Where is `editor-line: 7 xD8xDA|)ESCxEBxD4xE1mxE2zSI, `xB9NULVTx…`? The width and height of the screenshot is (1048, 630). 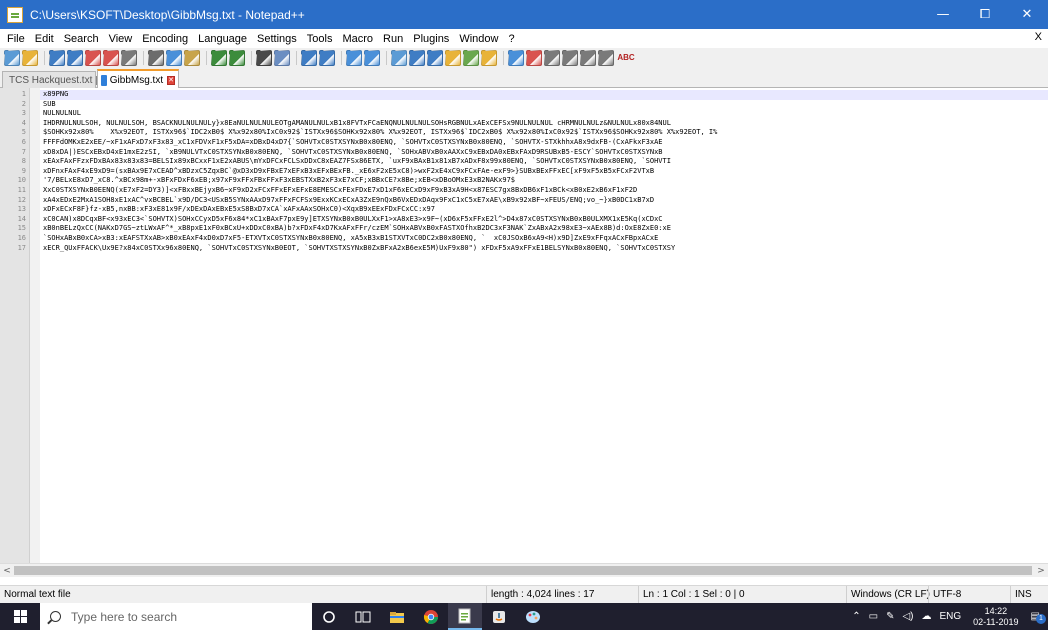 editor-line: 7 xD8xDA|)ESCxEBxD4xE1mxE2zSI, `xB9NULVTx… is located at coordinates (524, 153).